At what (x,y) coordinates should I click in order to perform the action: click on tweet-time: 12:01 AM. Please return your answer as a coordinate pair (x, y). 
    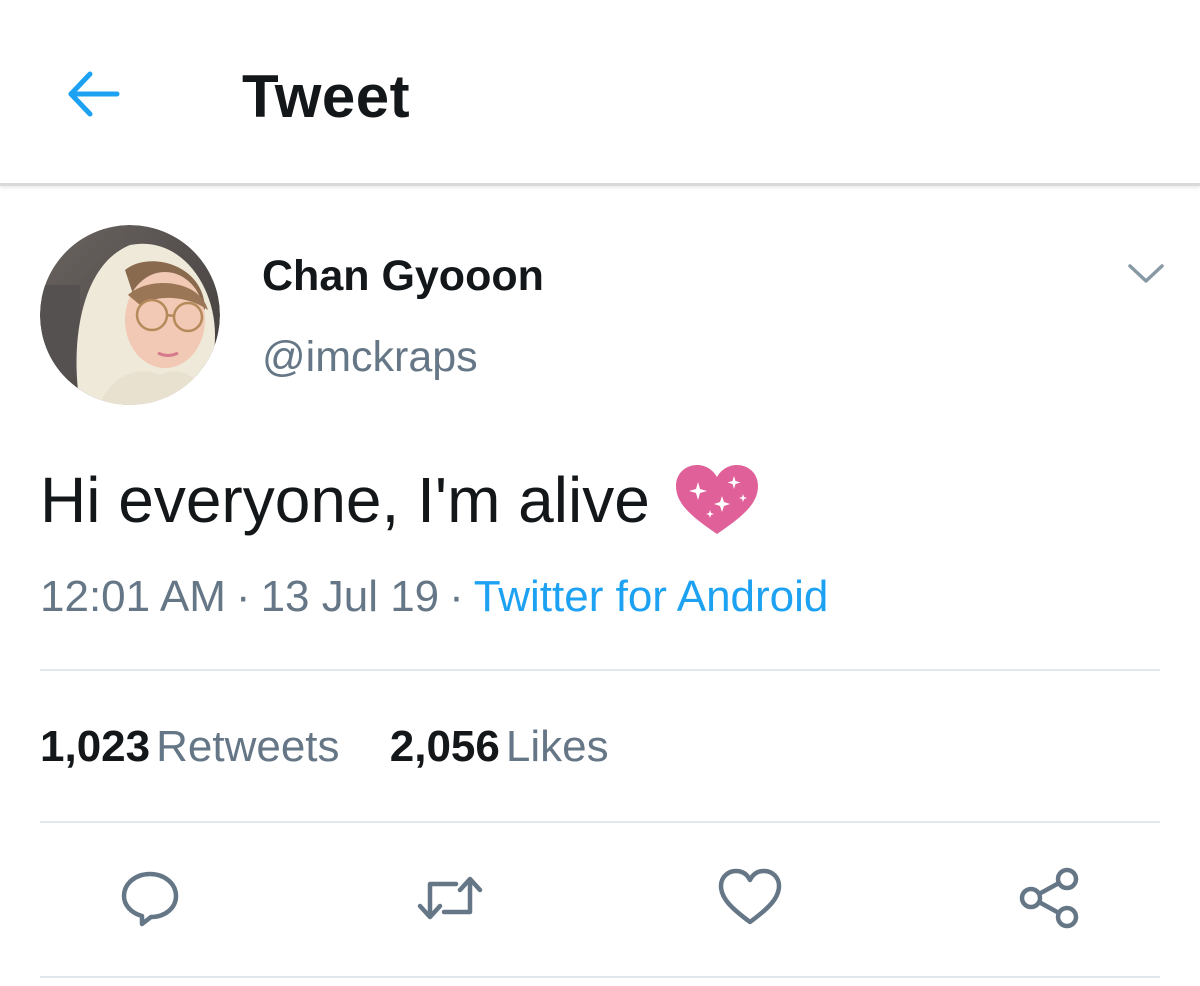
    Looking at the image, I should click on (133, 596).